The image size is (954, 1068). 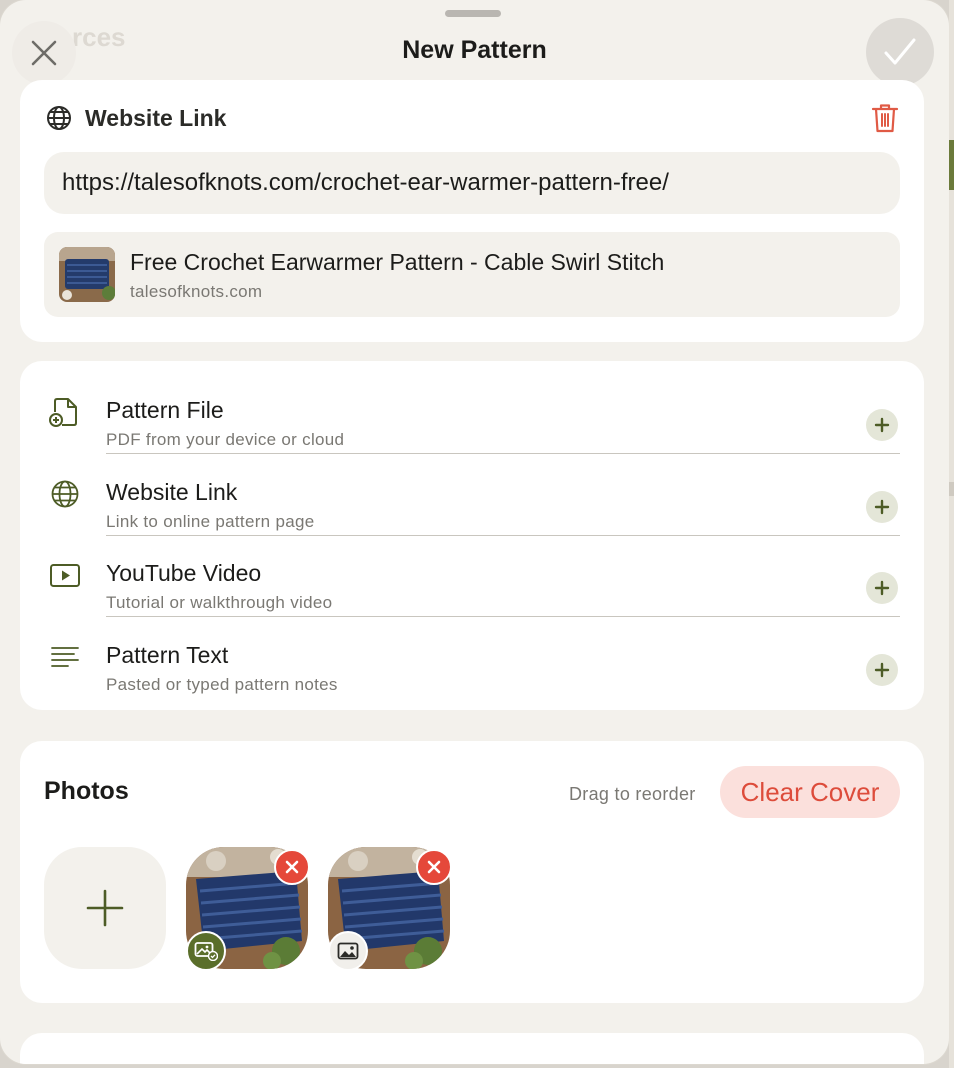 I want to click on preview-domain: talesofknots.com, so click(x=196, y=291).